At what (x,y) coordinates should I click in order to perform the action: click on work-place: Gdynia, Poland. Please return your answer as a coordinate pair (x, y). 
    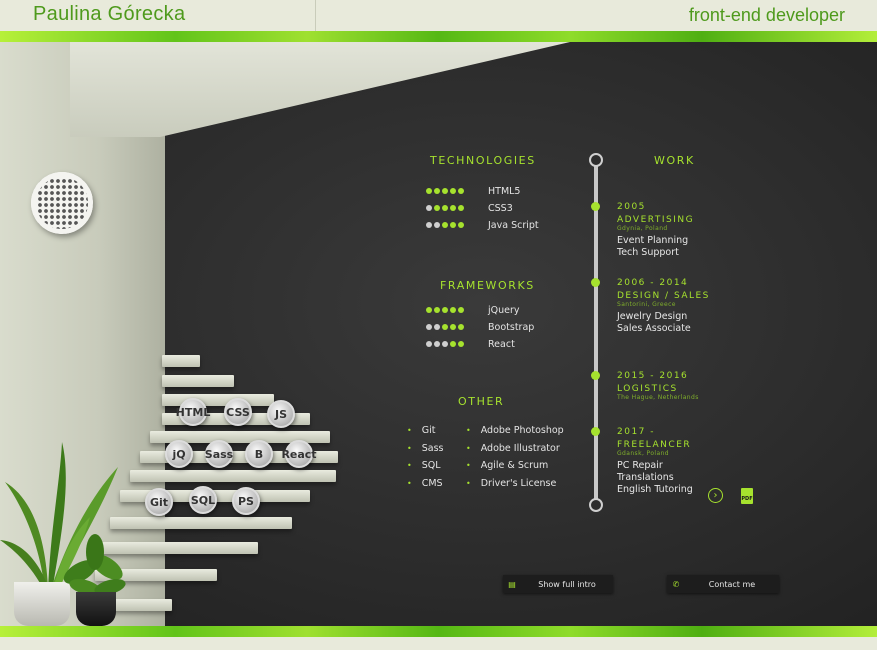
    Looking at the image, I should click on (642, 228).